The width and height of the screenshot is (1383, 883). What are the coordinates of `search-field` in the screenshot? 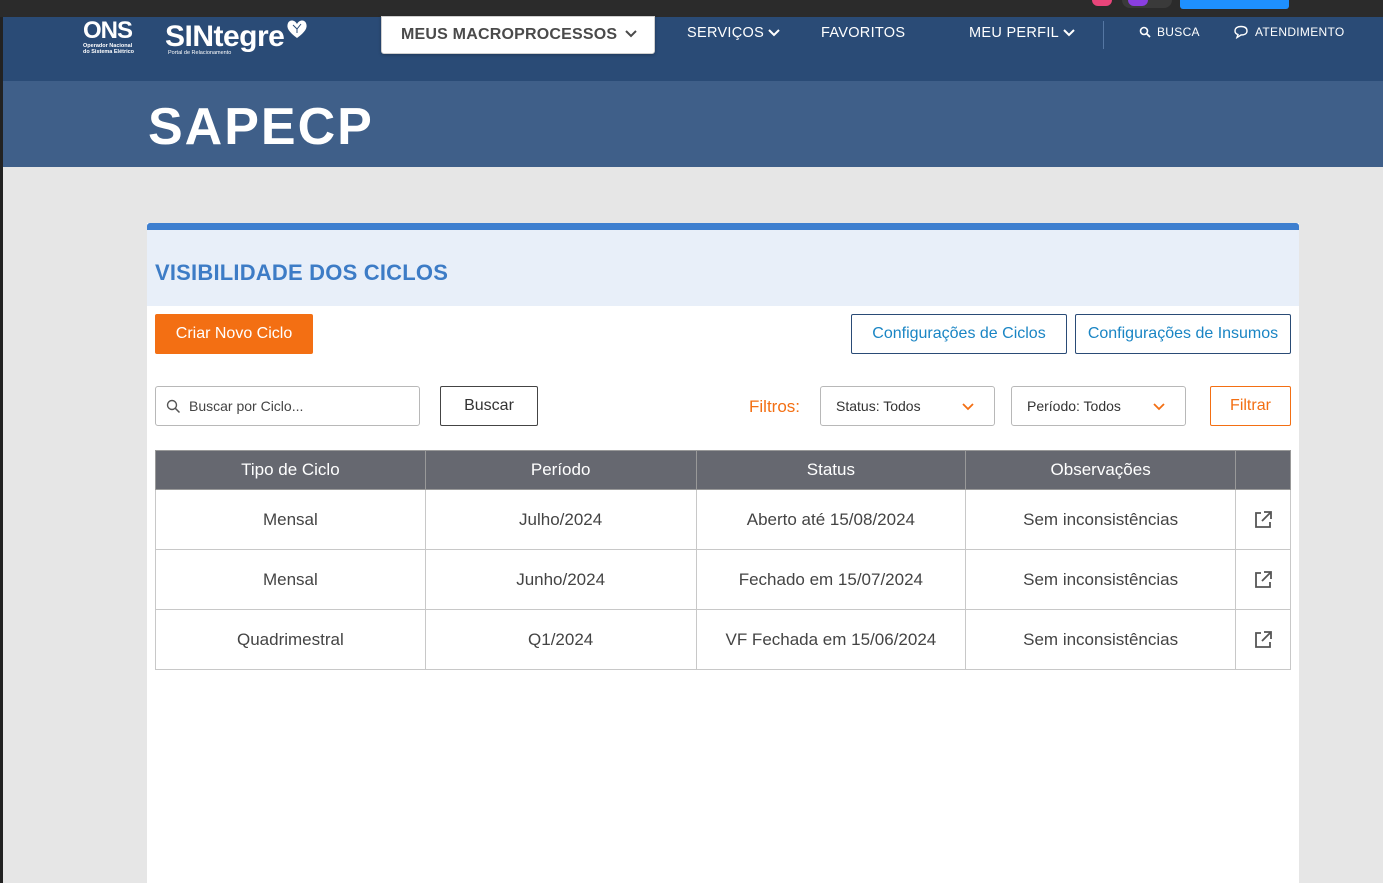 It's located at (287, 406).